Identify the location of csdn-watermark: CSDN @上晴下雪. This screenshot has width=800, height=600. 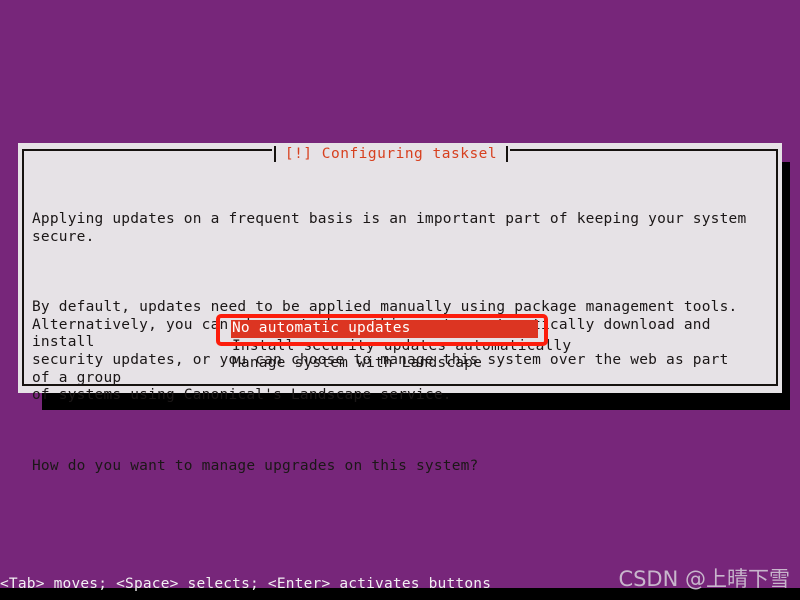
(704, 579).